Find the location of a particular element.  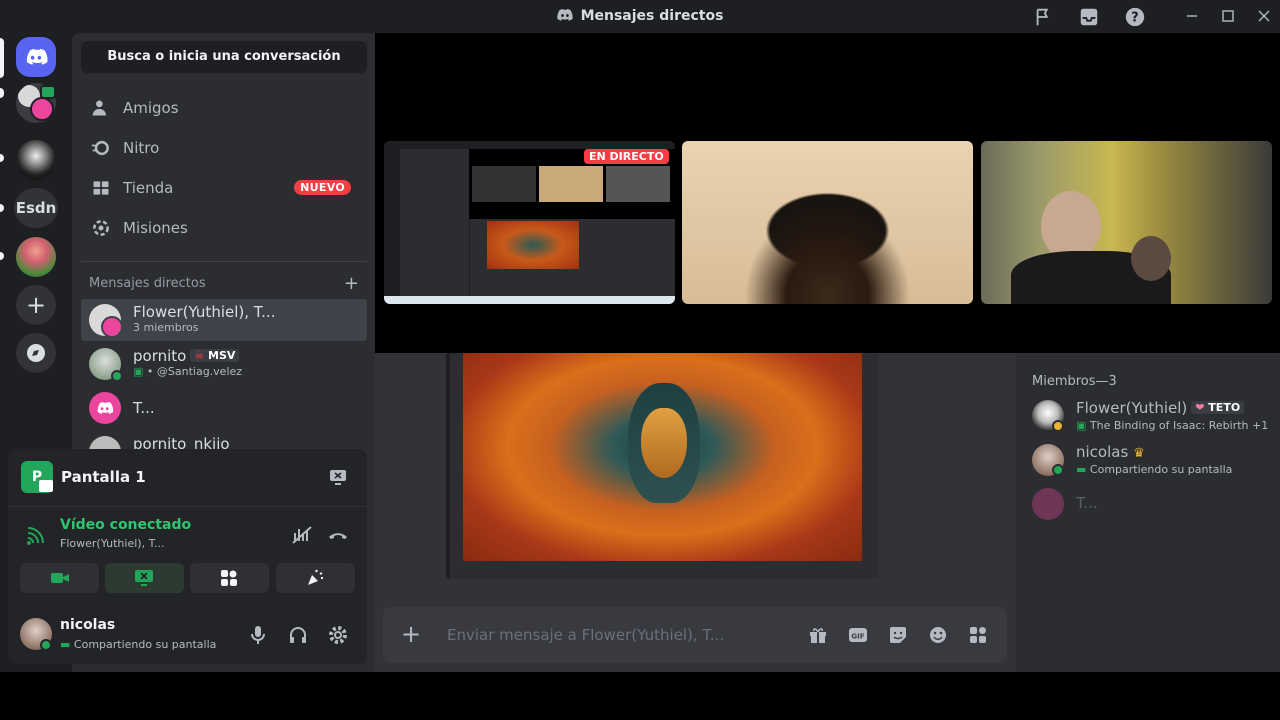

gif-icon: GIF is located at coordinates (858, 635).